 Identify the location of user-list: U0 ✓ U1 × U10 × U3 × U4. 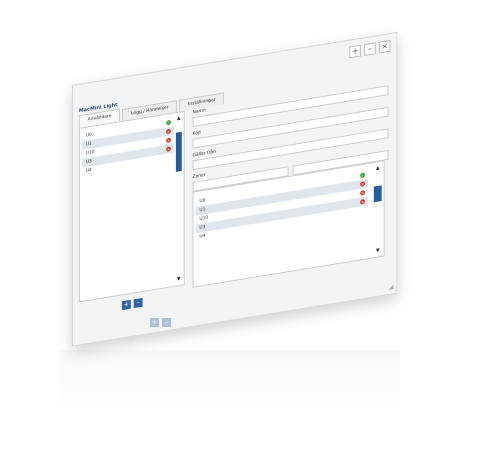
(127, 146).